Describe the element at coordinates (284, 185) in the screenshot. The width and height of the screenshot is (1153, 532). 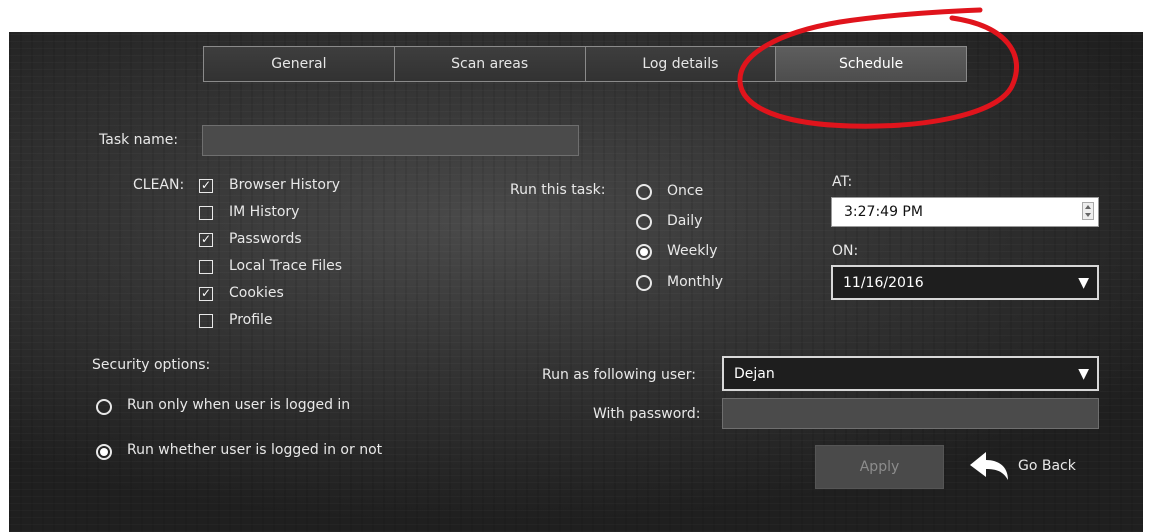
I see `browser-history-label: Browser History` at that location.